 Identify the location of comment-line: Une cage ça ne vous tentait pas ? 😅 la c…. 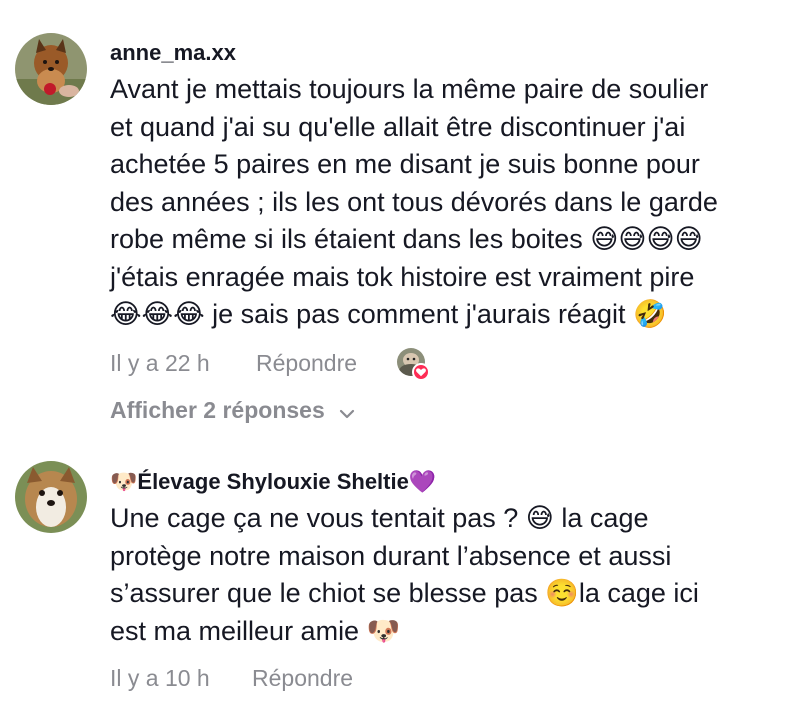
(379, 518).